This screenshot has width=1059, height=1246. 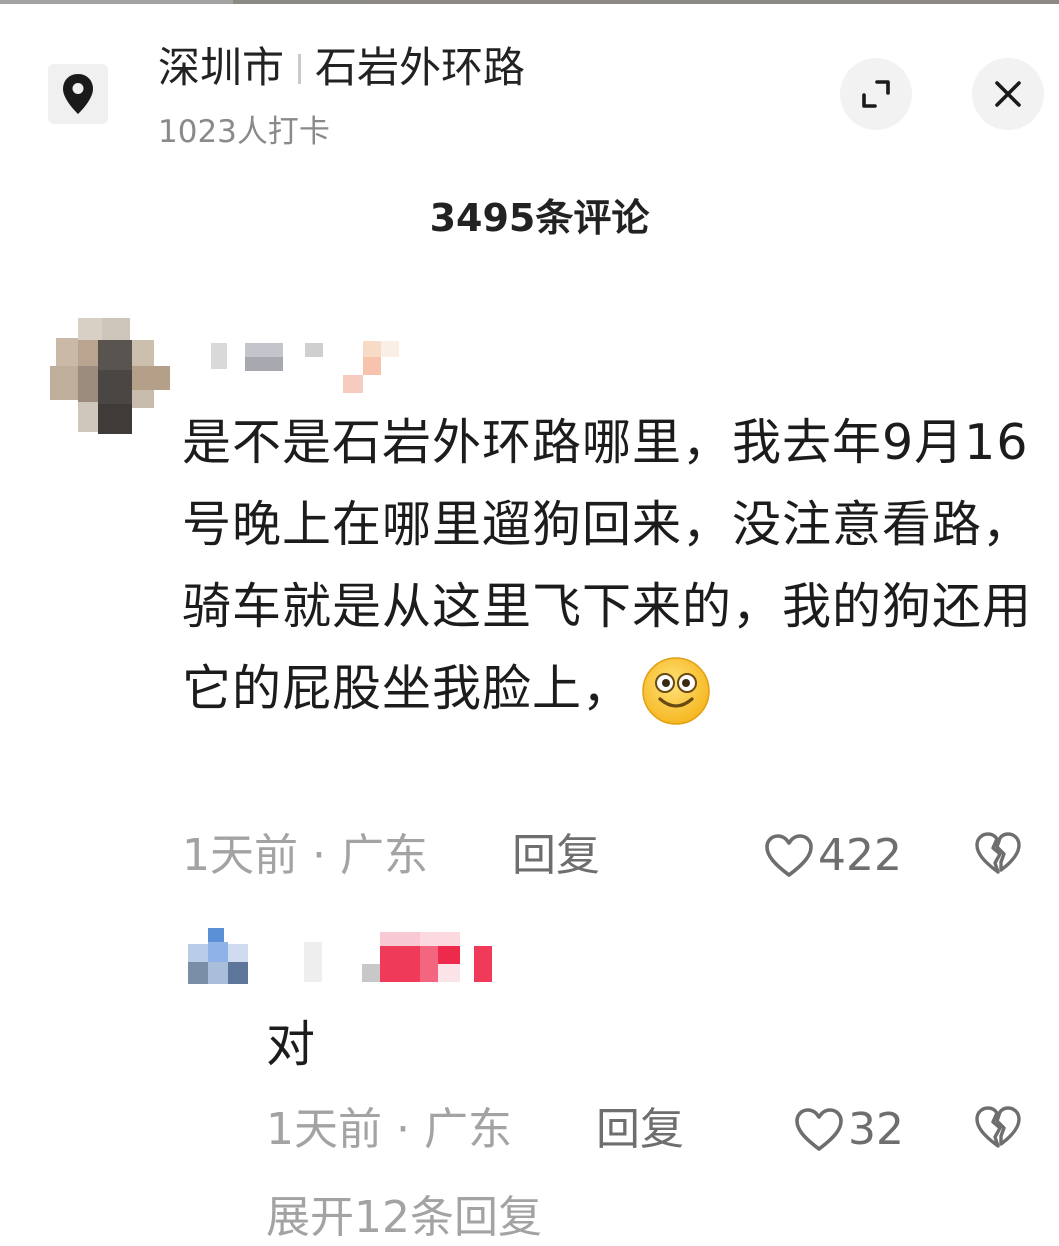 I want to click on like-count: 422, so click(x=860, y=855).